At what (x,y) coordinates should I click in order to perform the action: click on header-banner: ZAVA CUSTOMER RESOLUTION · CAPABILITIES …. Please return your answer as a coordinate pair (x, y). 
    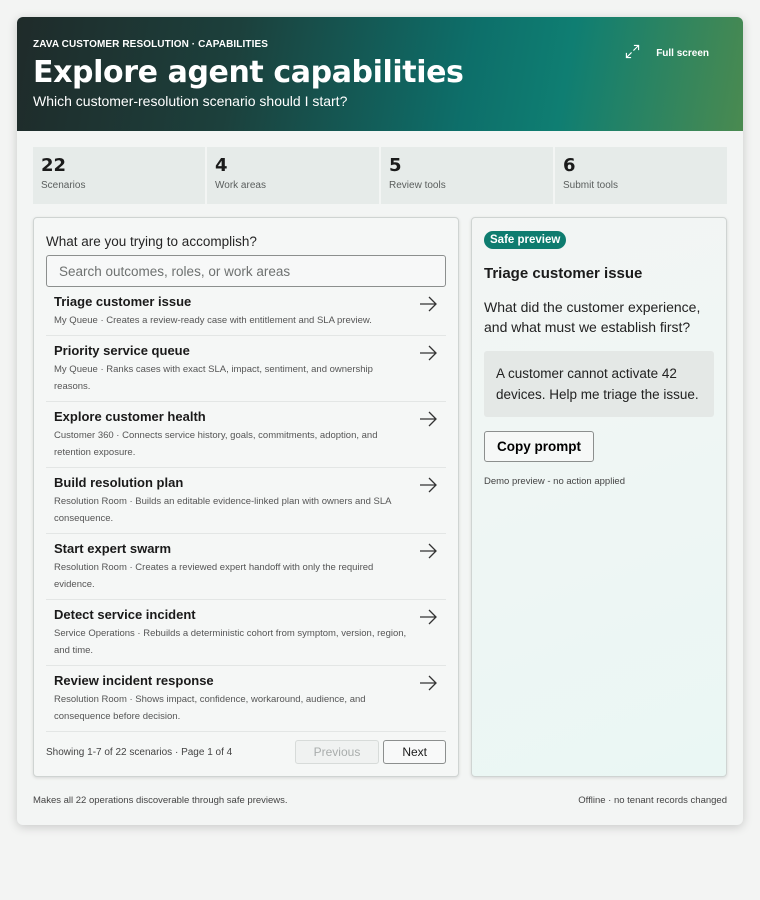
    Looking at the image, I should click on (380, 74).